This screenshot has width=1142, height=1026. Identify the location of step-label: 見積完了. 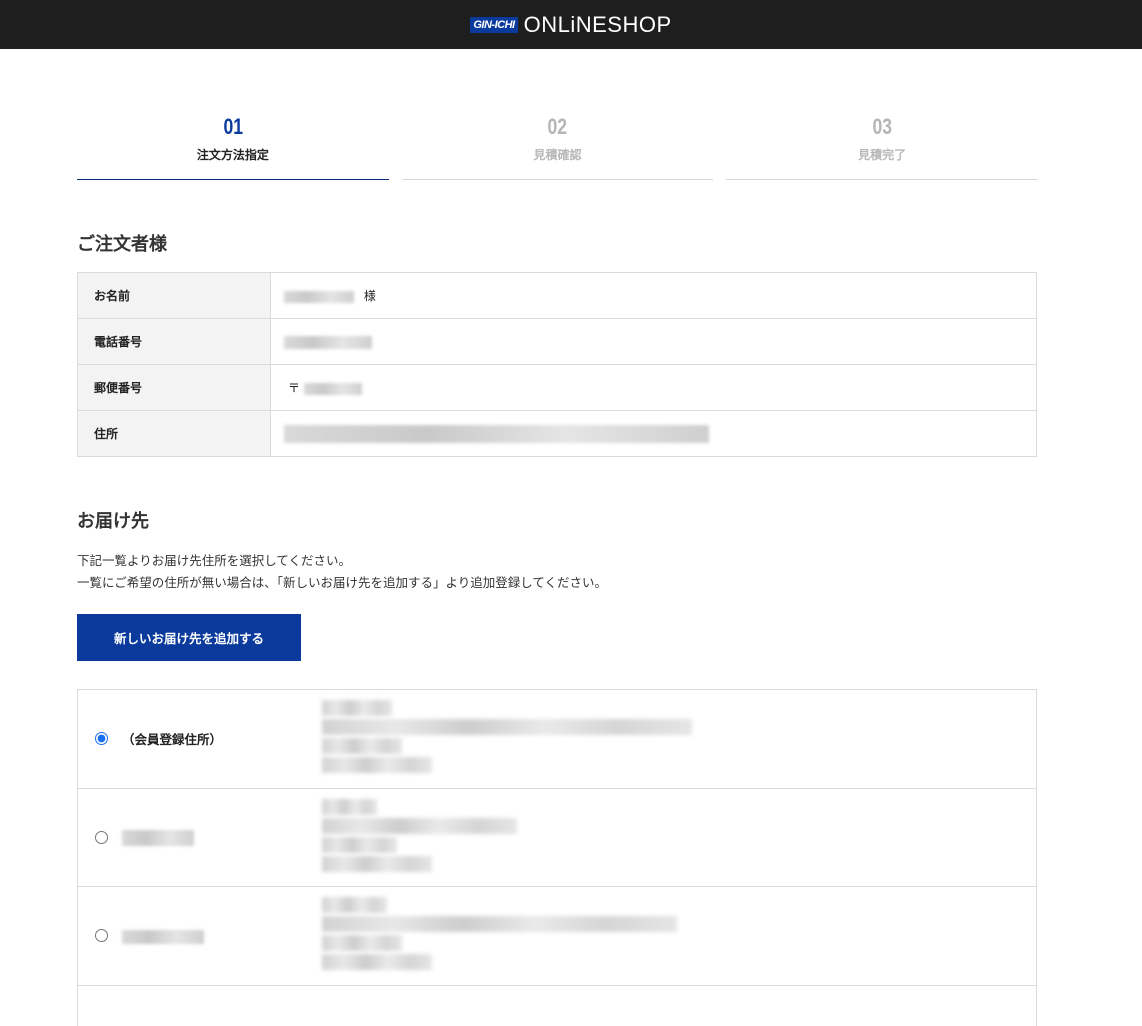
(882, 155).